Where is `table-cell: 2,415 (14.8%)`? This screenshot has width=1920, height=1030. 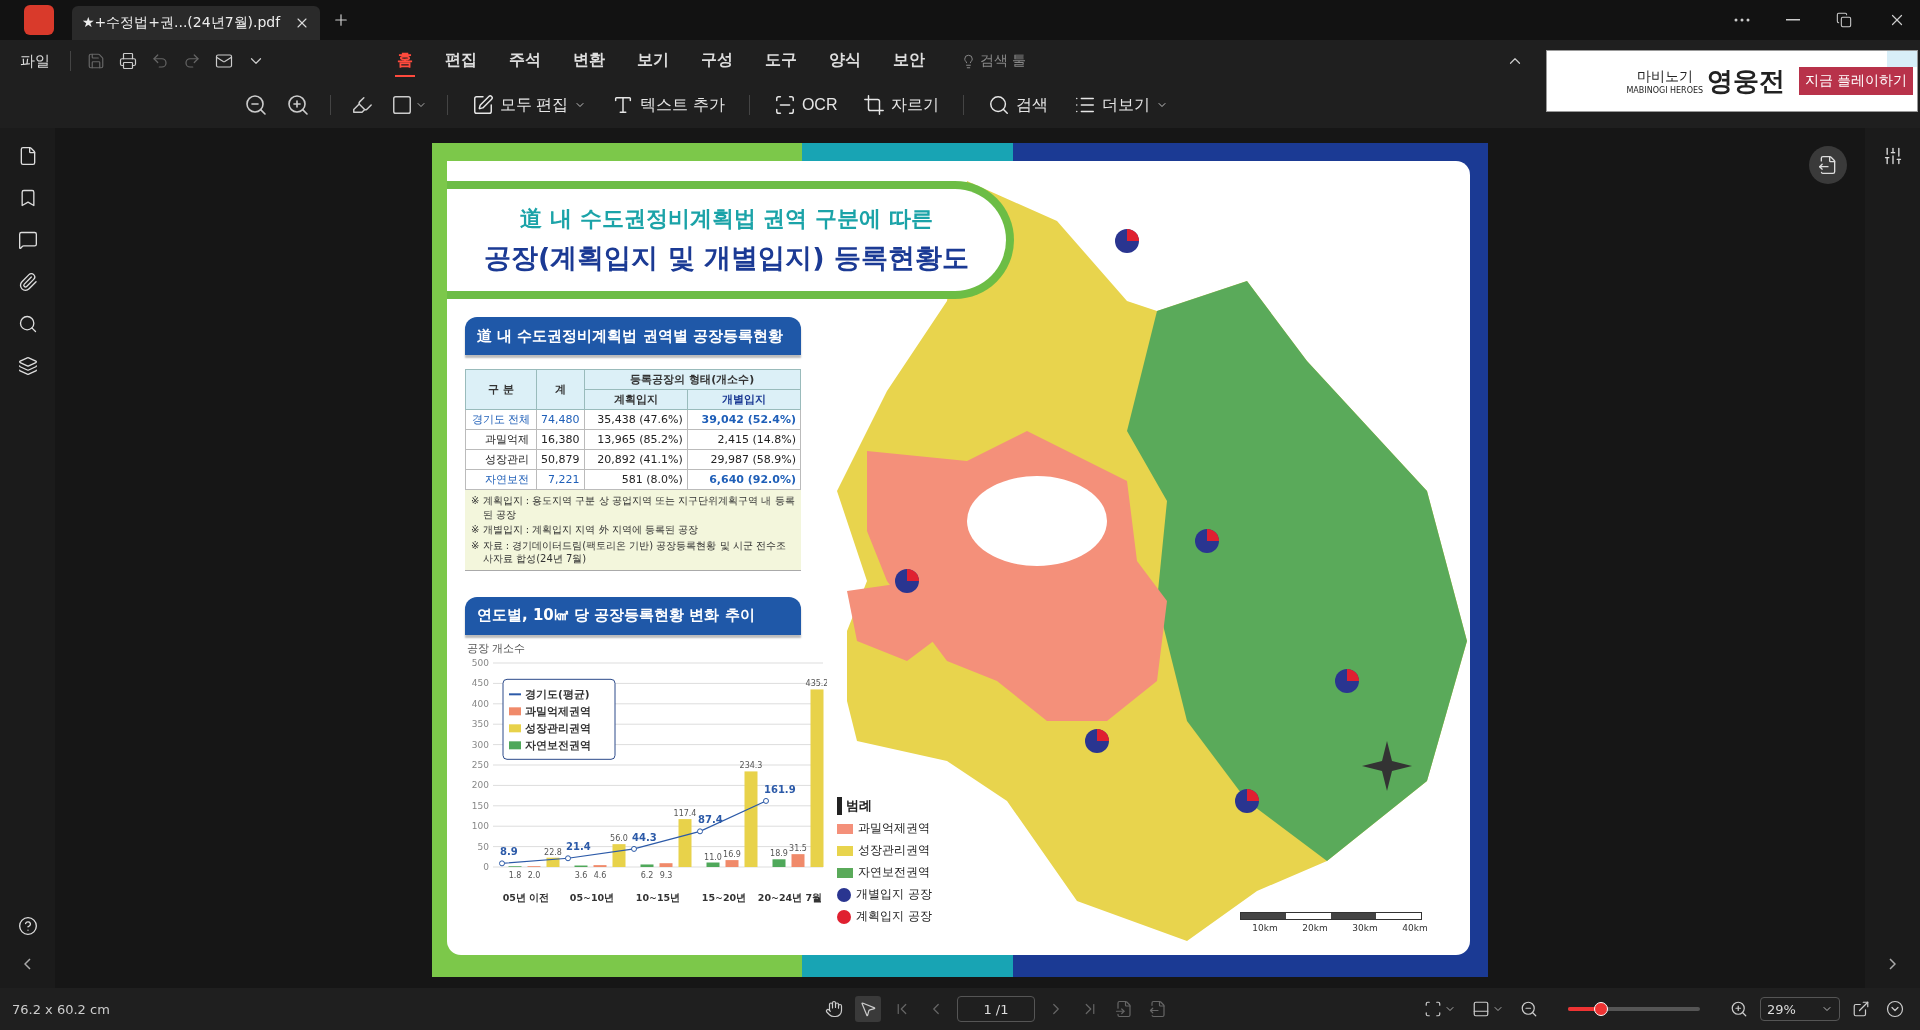 table-cell: 2,415 (14.8%) is located at coordinates (744, 439).